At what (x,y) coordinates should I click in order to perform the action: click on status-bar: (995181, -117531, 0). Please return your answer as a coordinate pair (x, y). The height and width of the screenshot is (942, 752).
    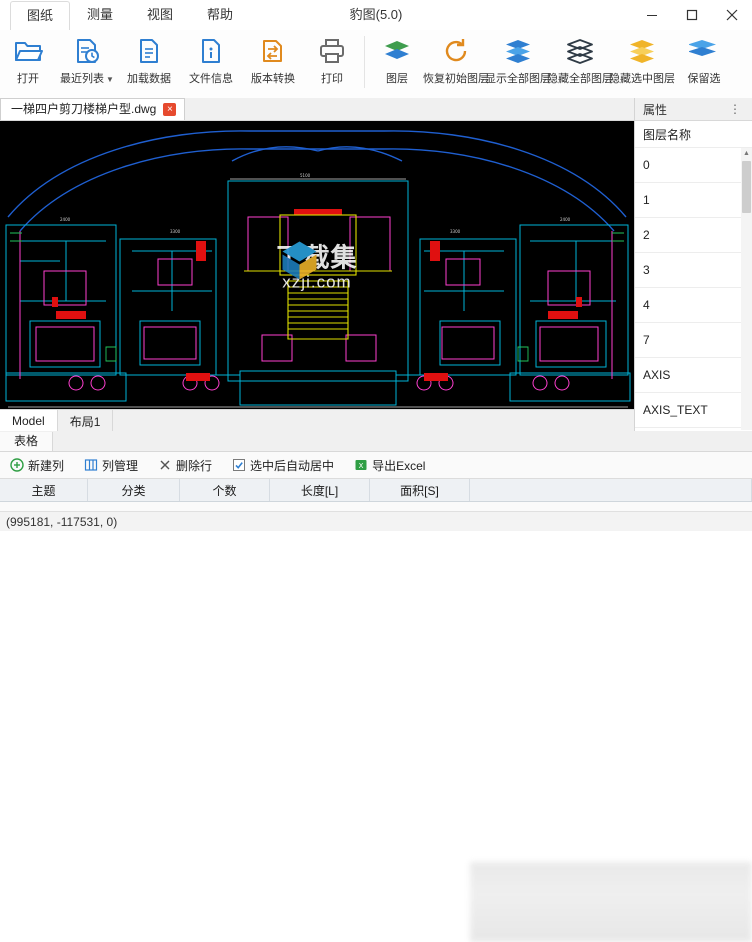
    Looking at the image, I should click on (376, 521).